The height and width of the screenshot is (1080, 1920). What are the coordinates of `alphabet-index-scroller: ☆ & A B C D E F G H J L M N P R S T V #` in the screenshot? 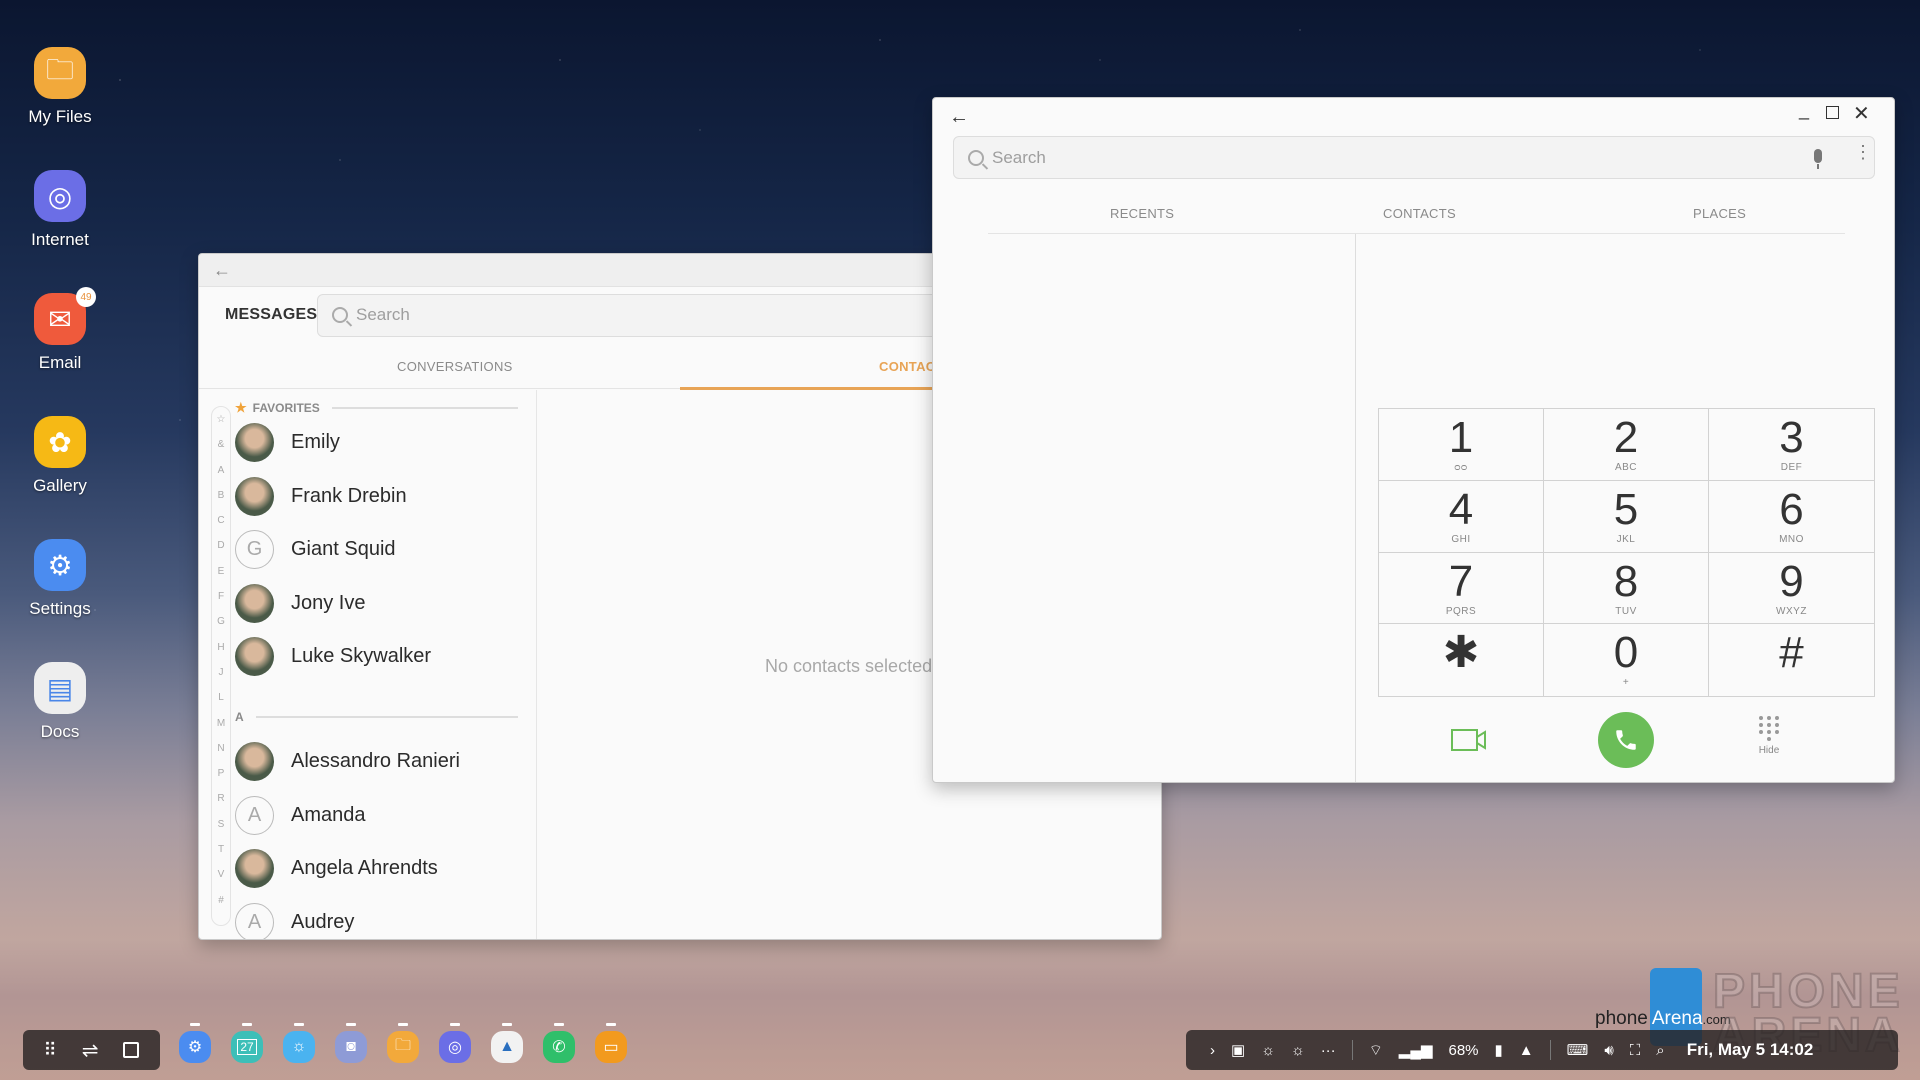 It's located at (221, 666).